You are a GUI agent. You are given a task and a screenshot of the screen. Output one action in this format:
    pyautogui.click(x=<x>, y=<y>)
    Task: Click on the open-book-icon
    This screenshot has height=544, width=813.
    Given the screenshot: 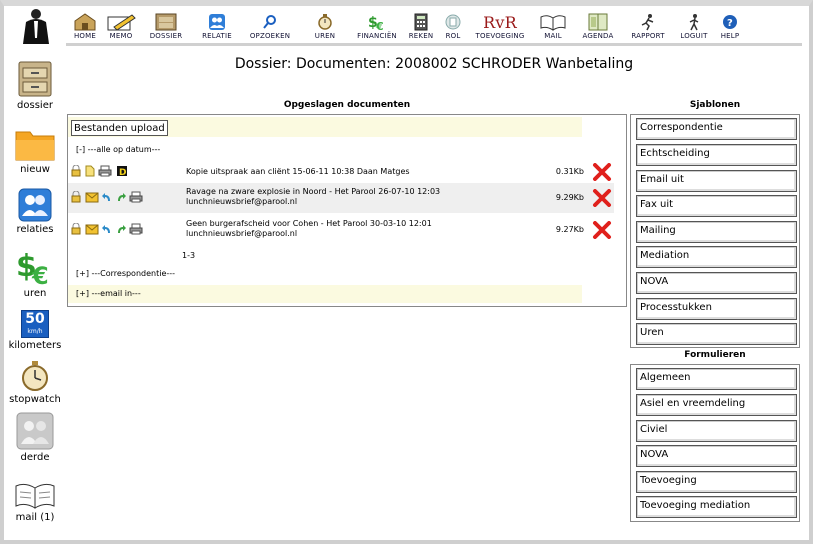 What is the action you would take?
    pyautogui.click(x=35, y=496)
    